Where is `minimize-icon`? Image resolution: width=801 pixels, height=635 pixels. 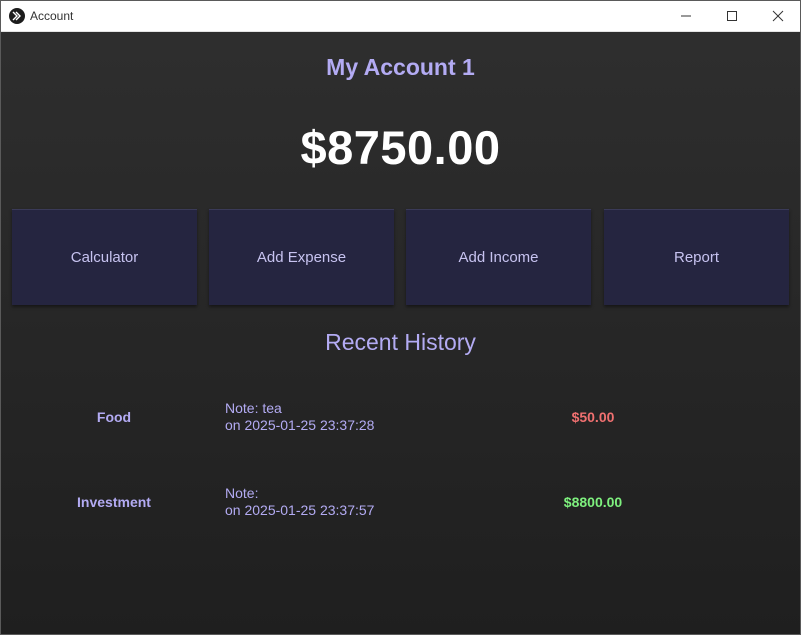
minimize-icon is located at coordinates (686, 16).